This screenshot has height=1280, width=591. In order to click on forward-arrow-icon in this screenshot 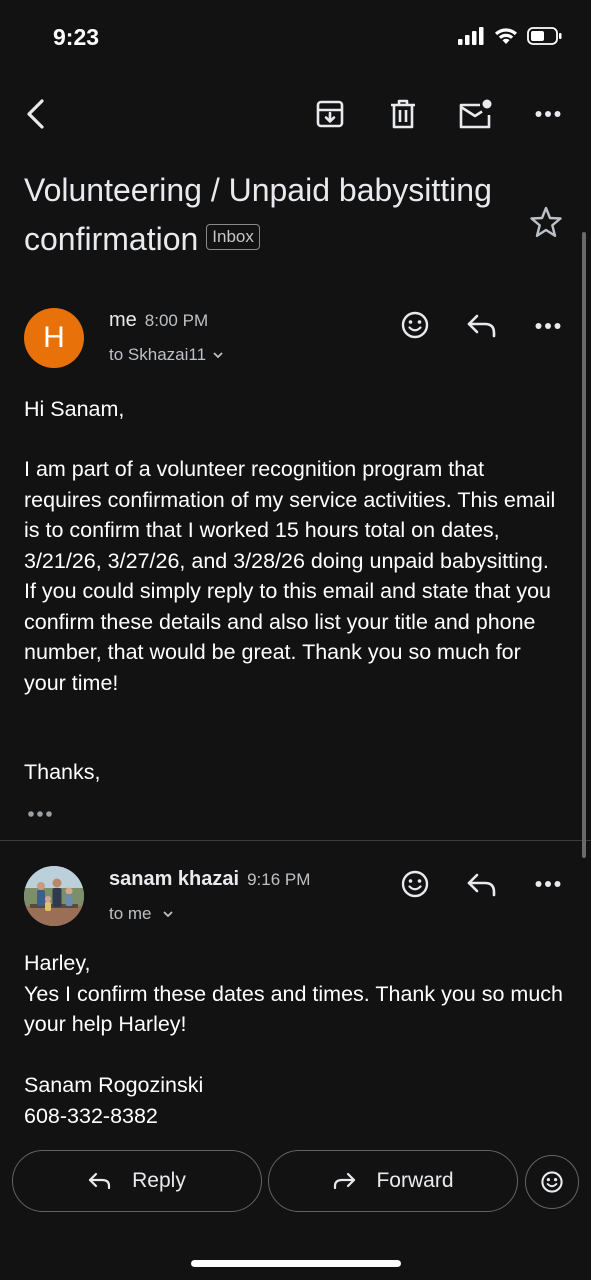, I will do `click(345, 1181)`.